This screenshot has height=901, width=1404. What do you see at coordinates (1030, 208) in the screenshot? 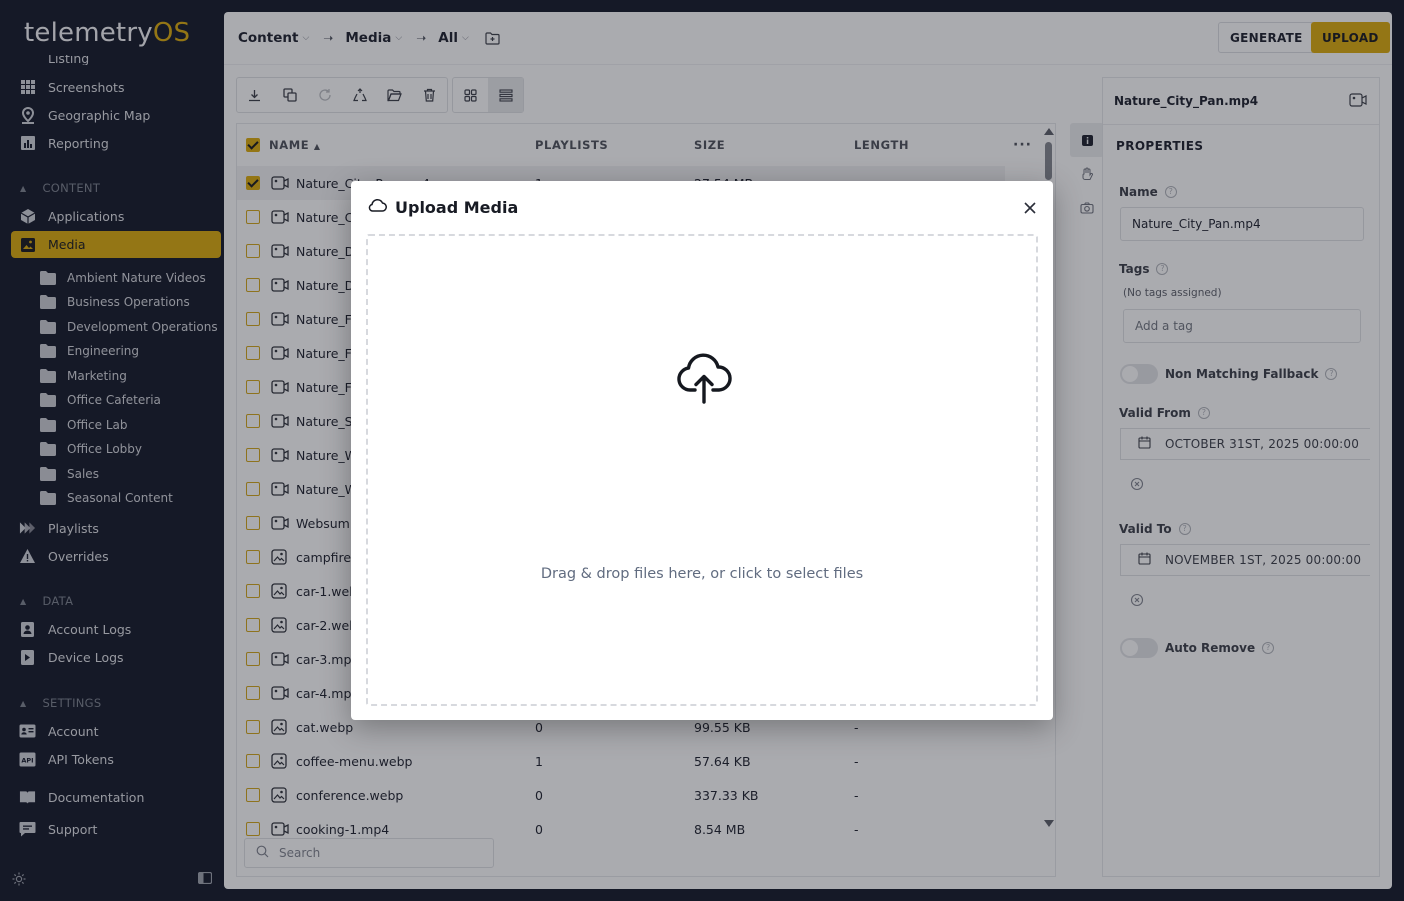
I see `close-icon` at bounding box center [1030, 208].